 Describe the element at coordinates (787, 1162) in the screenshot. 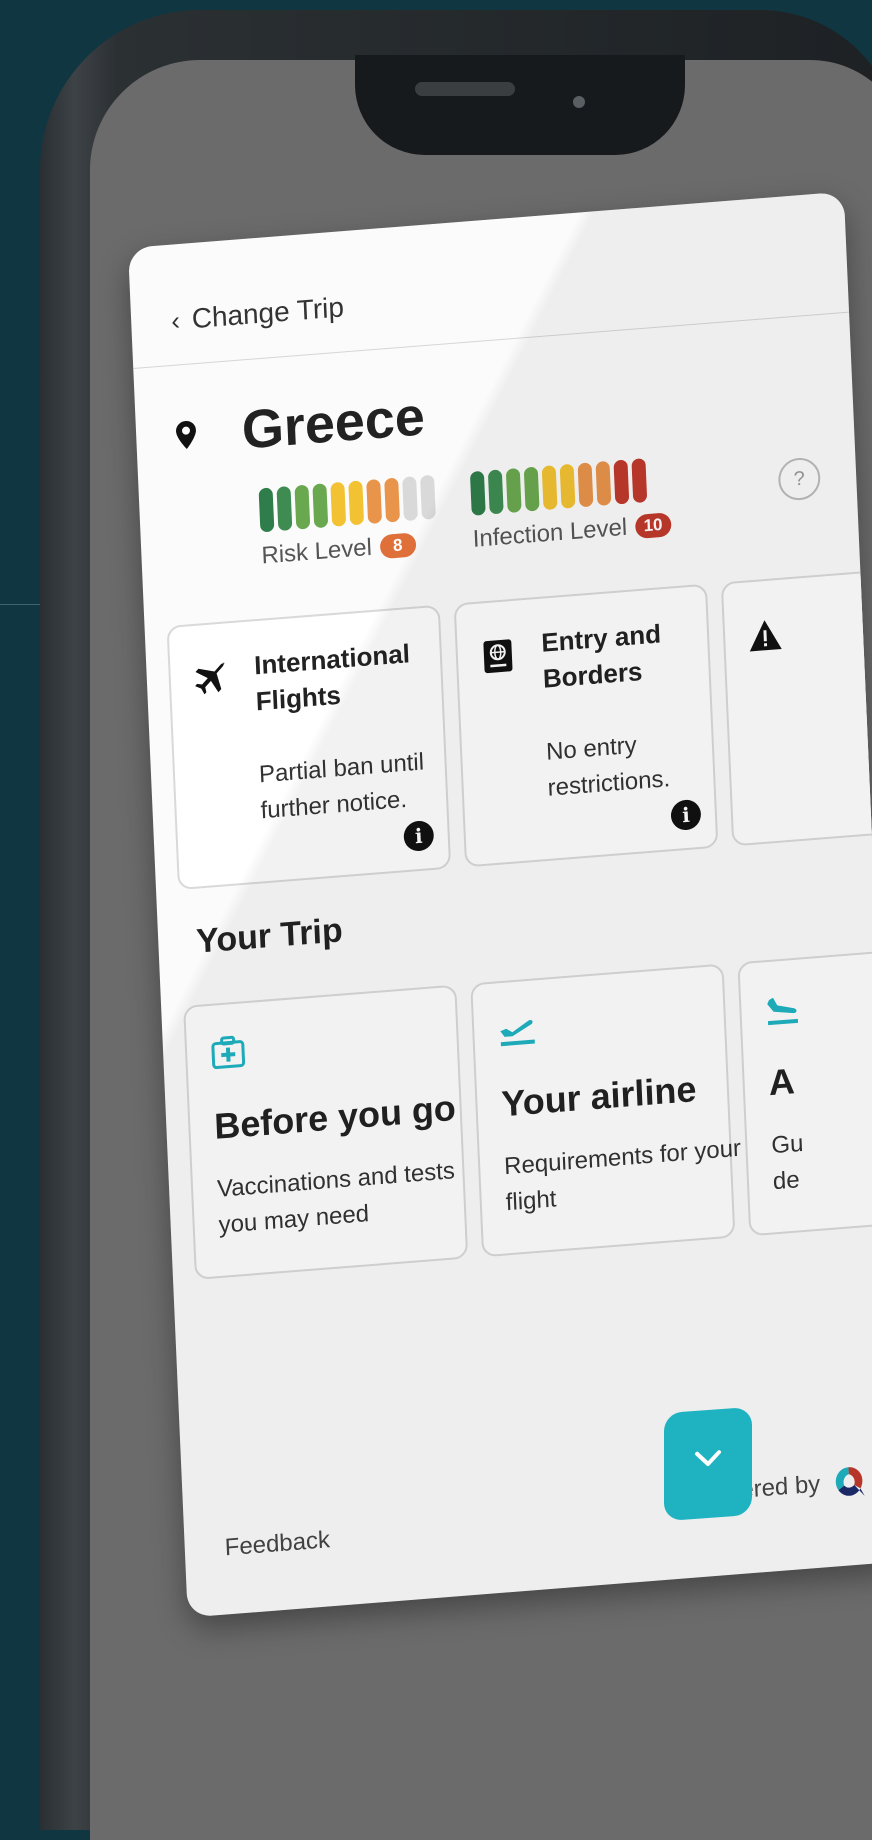

I see `trip-card-desc: Gu de` at that location.